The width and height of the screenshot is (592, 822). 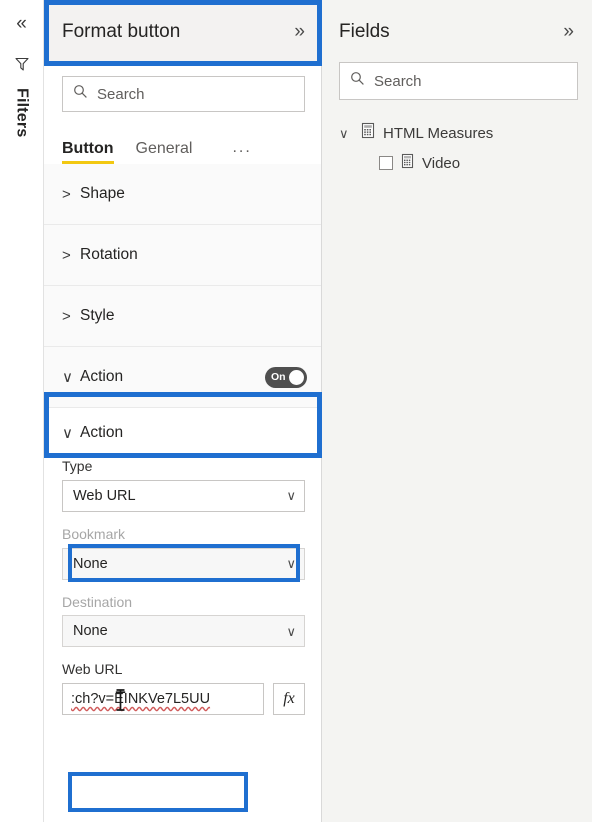 What do you see at coordinates (102, 193) in the screenshot?
I see `section-shape-label: Shape` at bounding box center [102, 193].